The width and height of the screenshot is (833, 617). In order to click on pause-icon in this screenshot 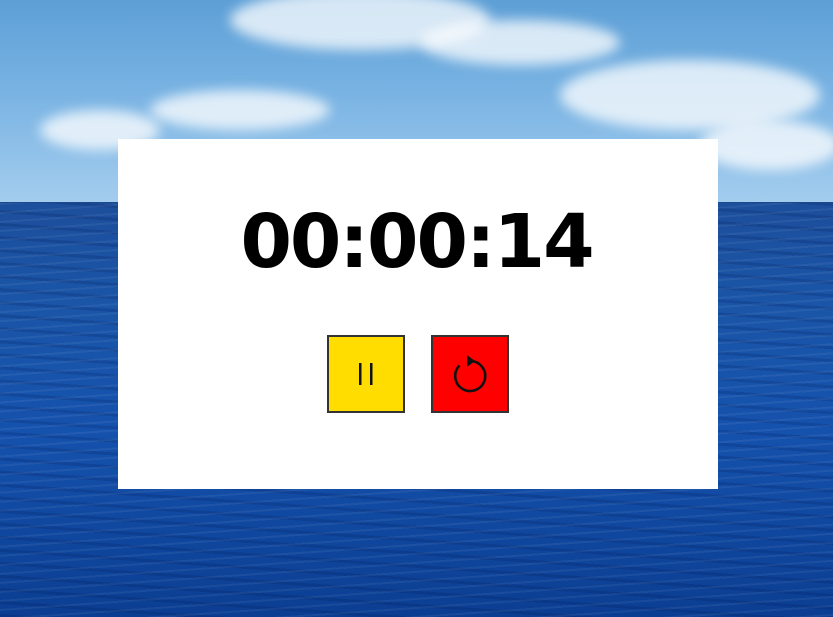, I will do `click(366, 374)`.